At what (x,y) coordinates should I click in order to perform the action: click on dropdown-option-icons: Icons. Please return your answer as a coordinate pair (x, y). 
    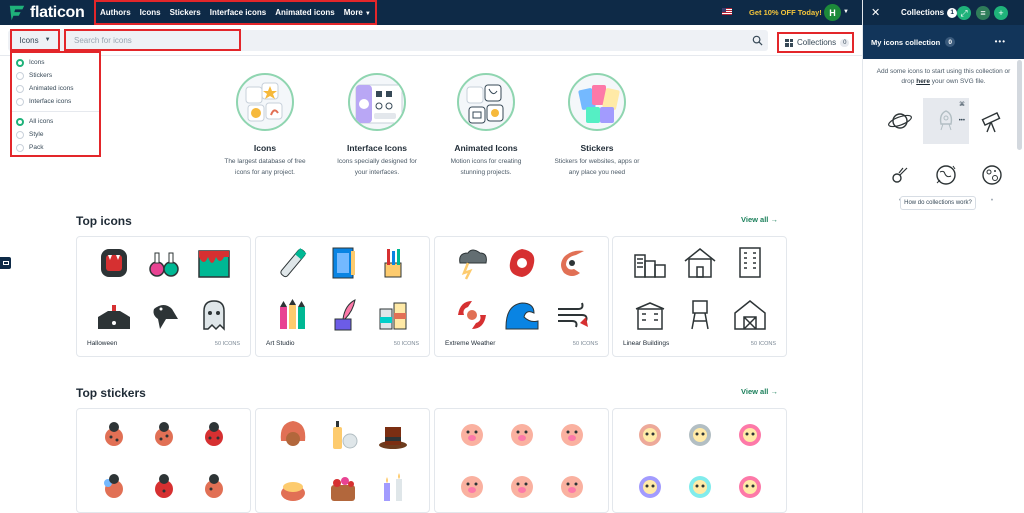
    Looking at the image, I should click on (55, 62).